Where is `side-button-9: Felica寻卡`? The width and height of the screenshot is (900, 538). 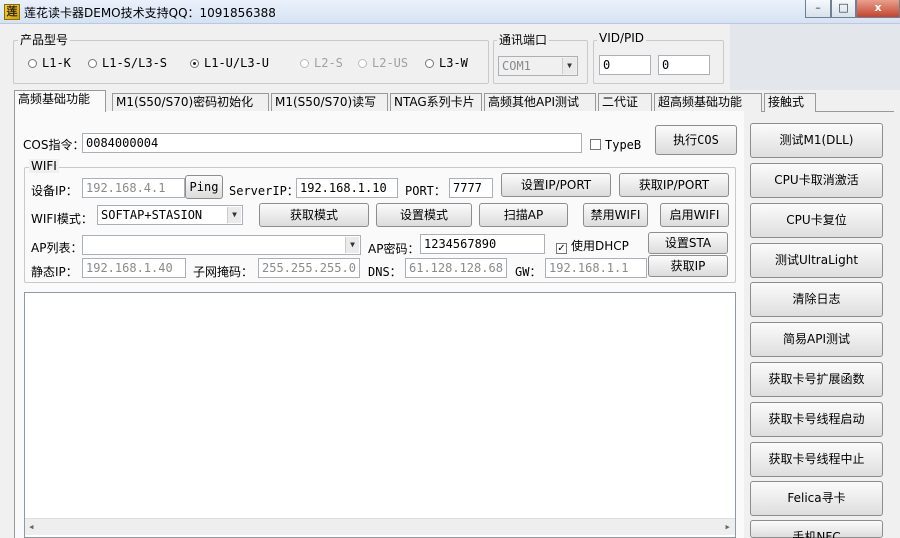 side-button-9: Felica寻卡 is located at coordinates (816, 498).